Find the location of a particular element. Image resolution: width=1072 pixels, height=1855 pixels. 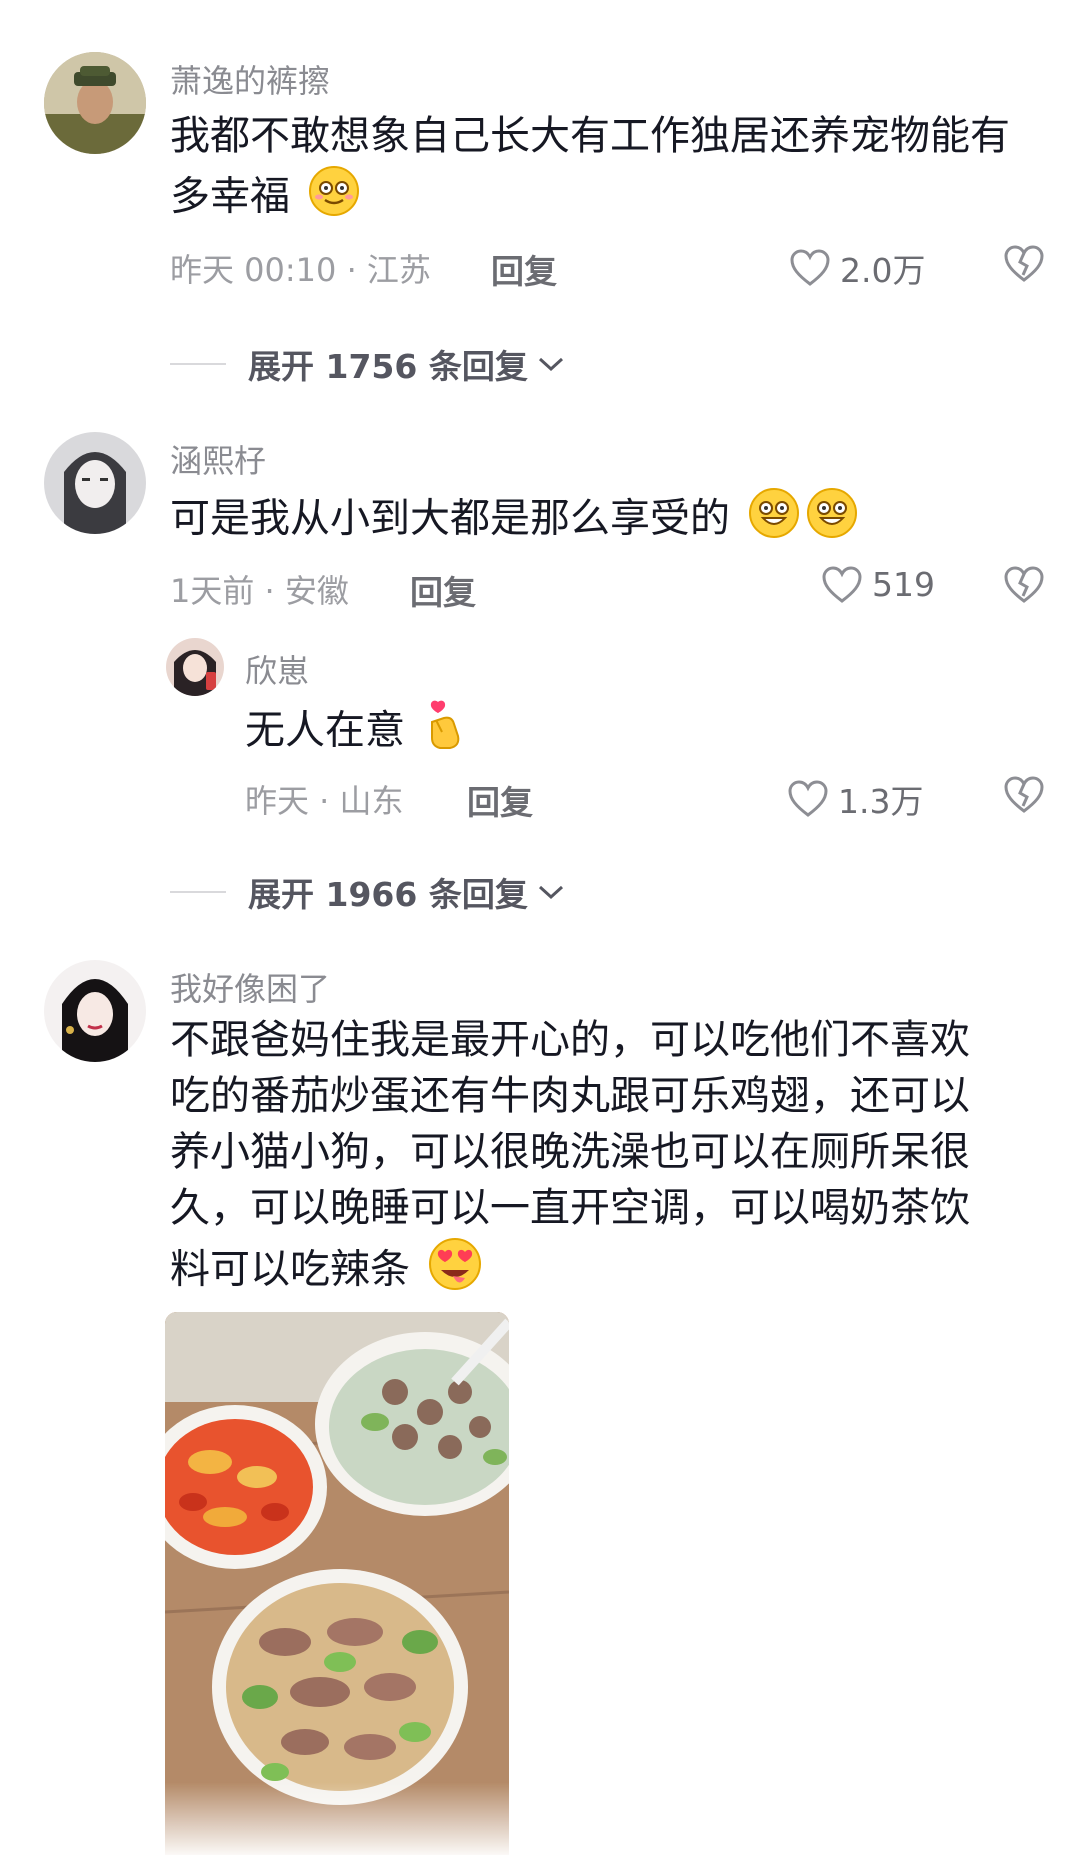

comment-text: 我都不敢想象自己长大有工作独居还养宠物能有多幸福 is located at coordinates (600, 170).